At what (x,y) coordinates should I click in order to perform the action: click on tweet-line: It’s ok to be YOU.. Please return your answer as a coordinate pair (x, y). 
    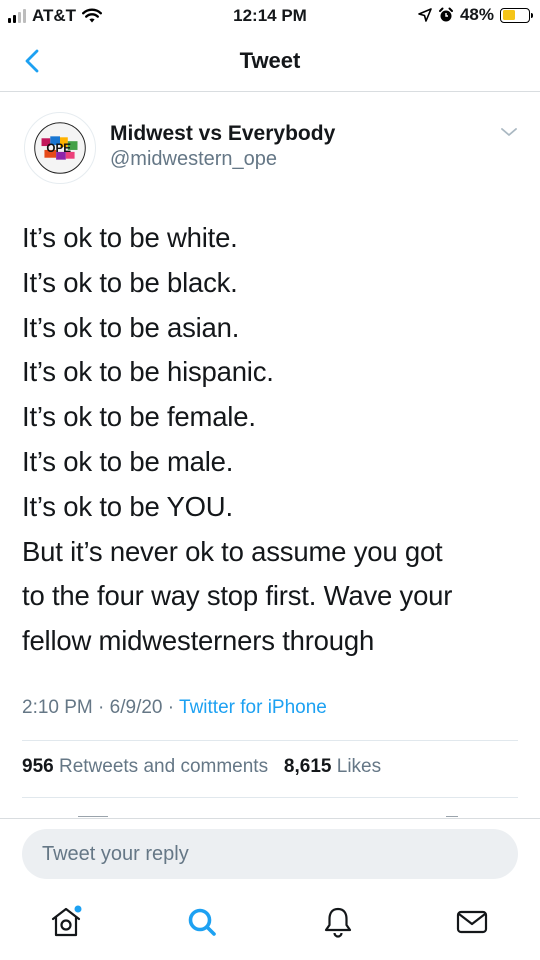
    Looking at the image, I should click on (127, 506).